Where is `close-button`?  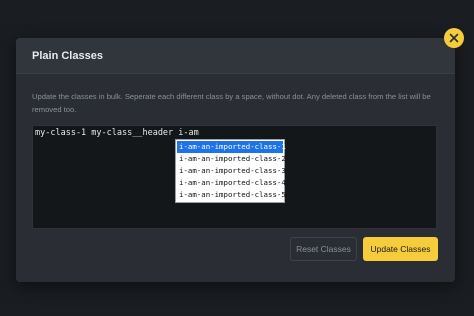 close-button is located at coordinates (454, 38).